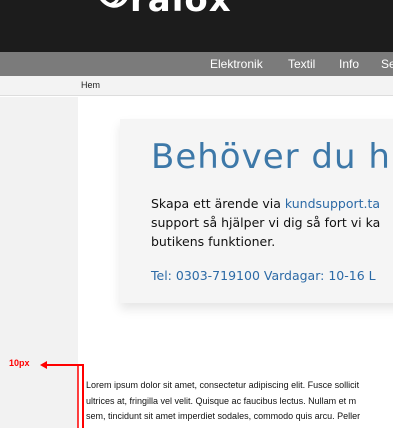  Describe the element at coordinates (213, 241) in the screenshot. I see `banner-line-3: butikens funktioner.` at that location.